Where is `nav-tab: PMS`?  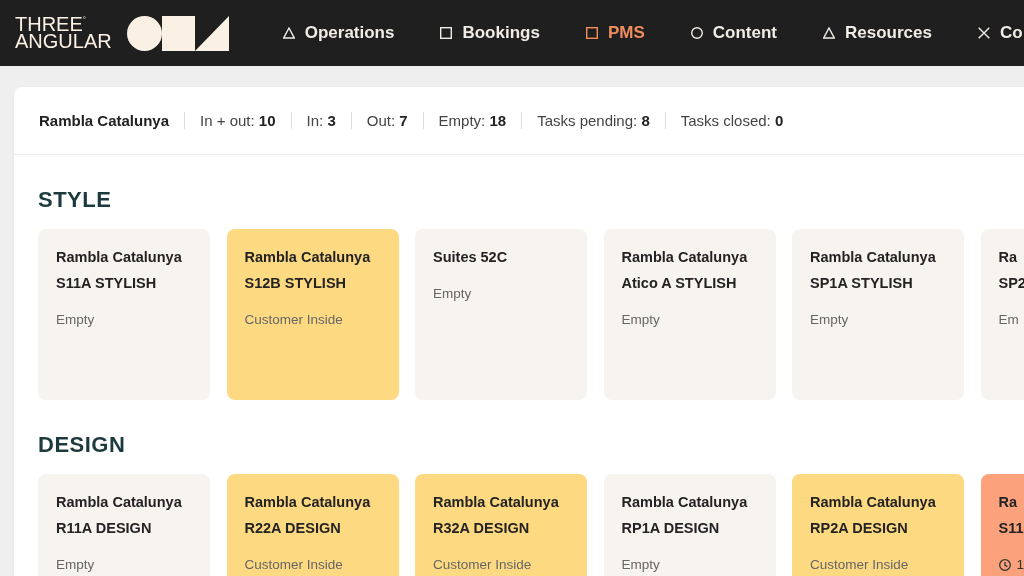 nav-tab: PMS is located at coordinates (615, 33).